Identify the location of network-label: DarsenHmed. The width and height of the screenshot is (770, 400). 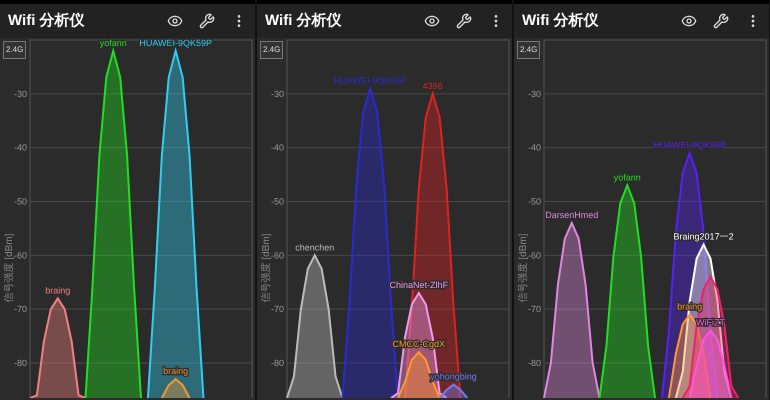
(571, 215).